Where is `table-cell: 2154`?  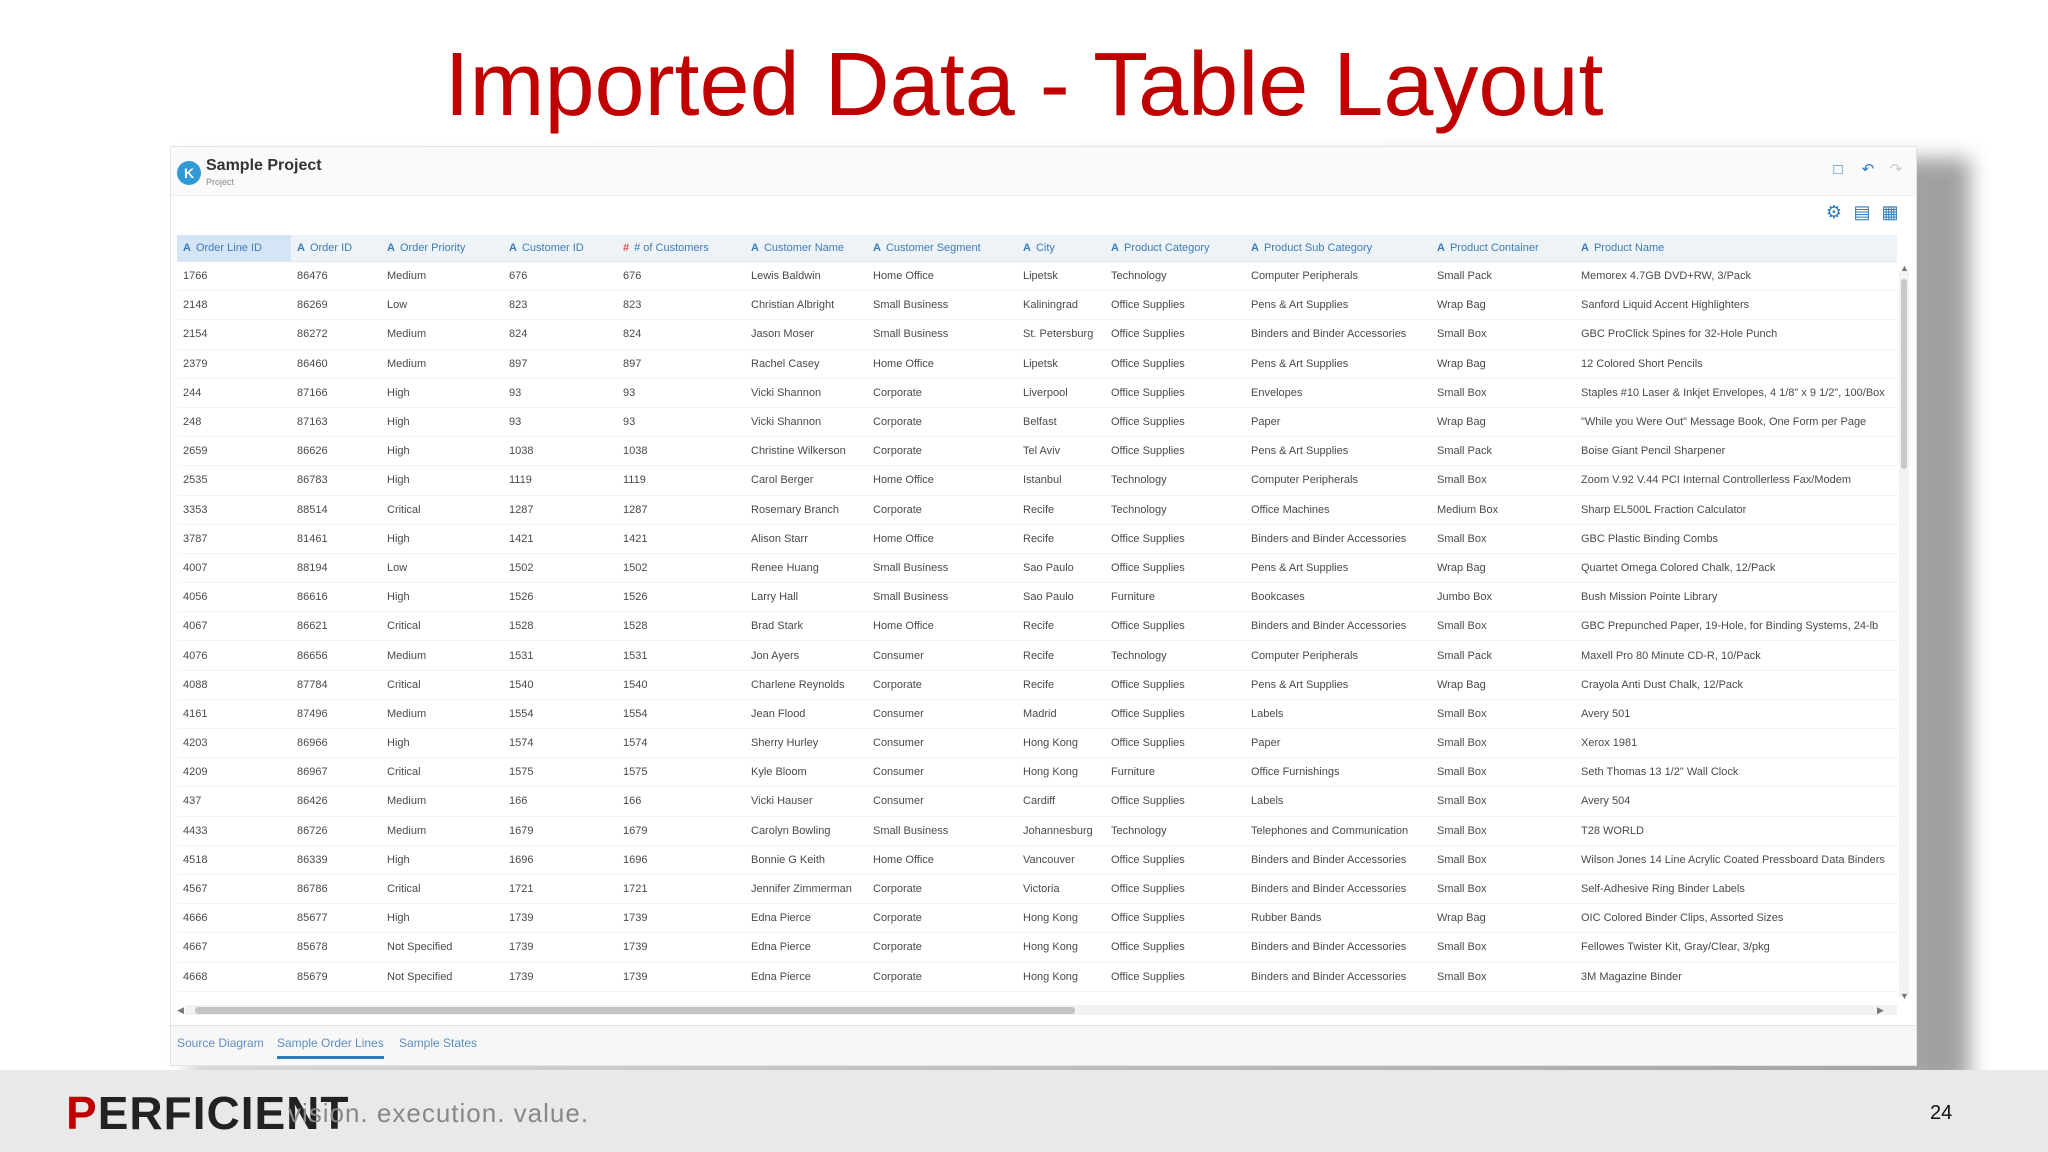
table-cell: 2154 is located at coordinates (234, 334).